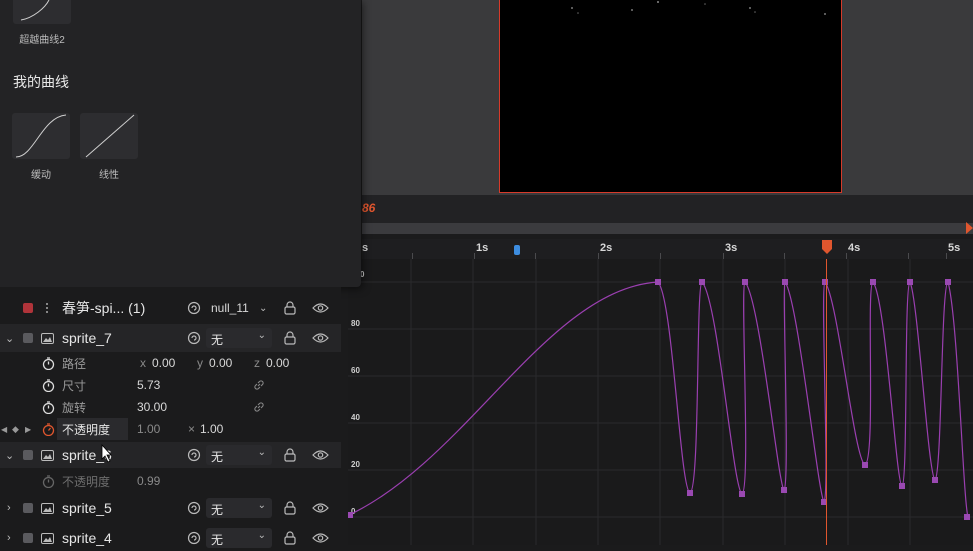 This screenshot has height=551, width=973. I want to click on current-time-readout: 86, so click(369, 208).